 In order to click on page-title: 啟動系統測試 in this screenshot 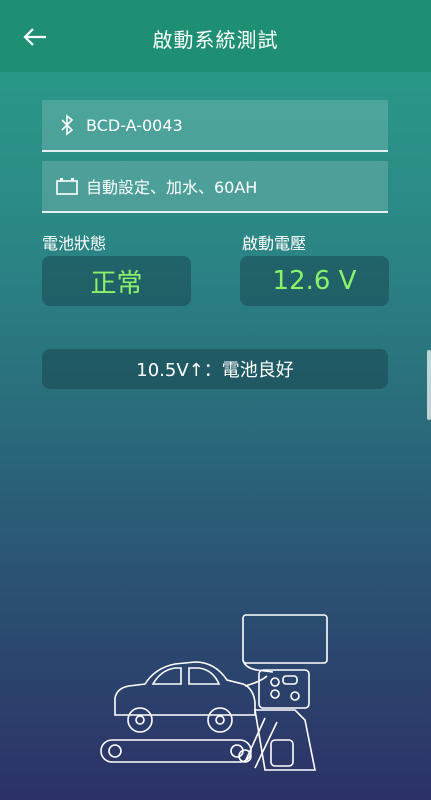, I will do `click(215, 40)`.